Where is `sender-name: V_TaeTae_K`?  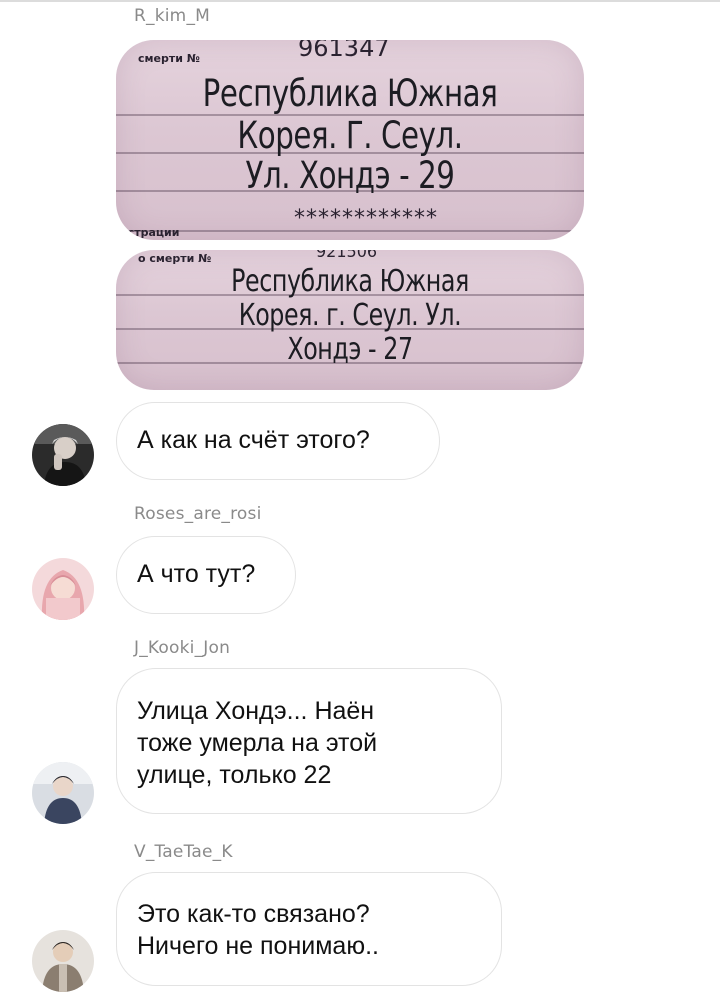 sender-name: V_TaeTae_K is located at coordinates (183, 852).